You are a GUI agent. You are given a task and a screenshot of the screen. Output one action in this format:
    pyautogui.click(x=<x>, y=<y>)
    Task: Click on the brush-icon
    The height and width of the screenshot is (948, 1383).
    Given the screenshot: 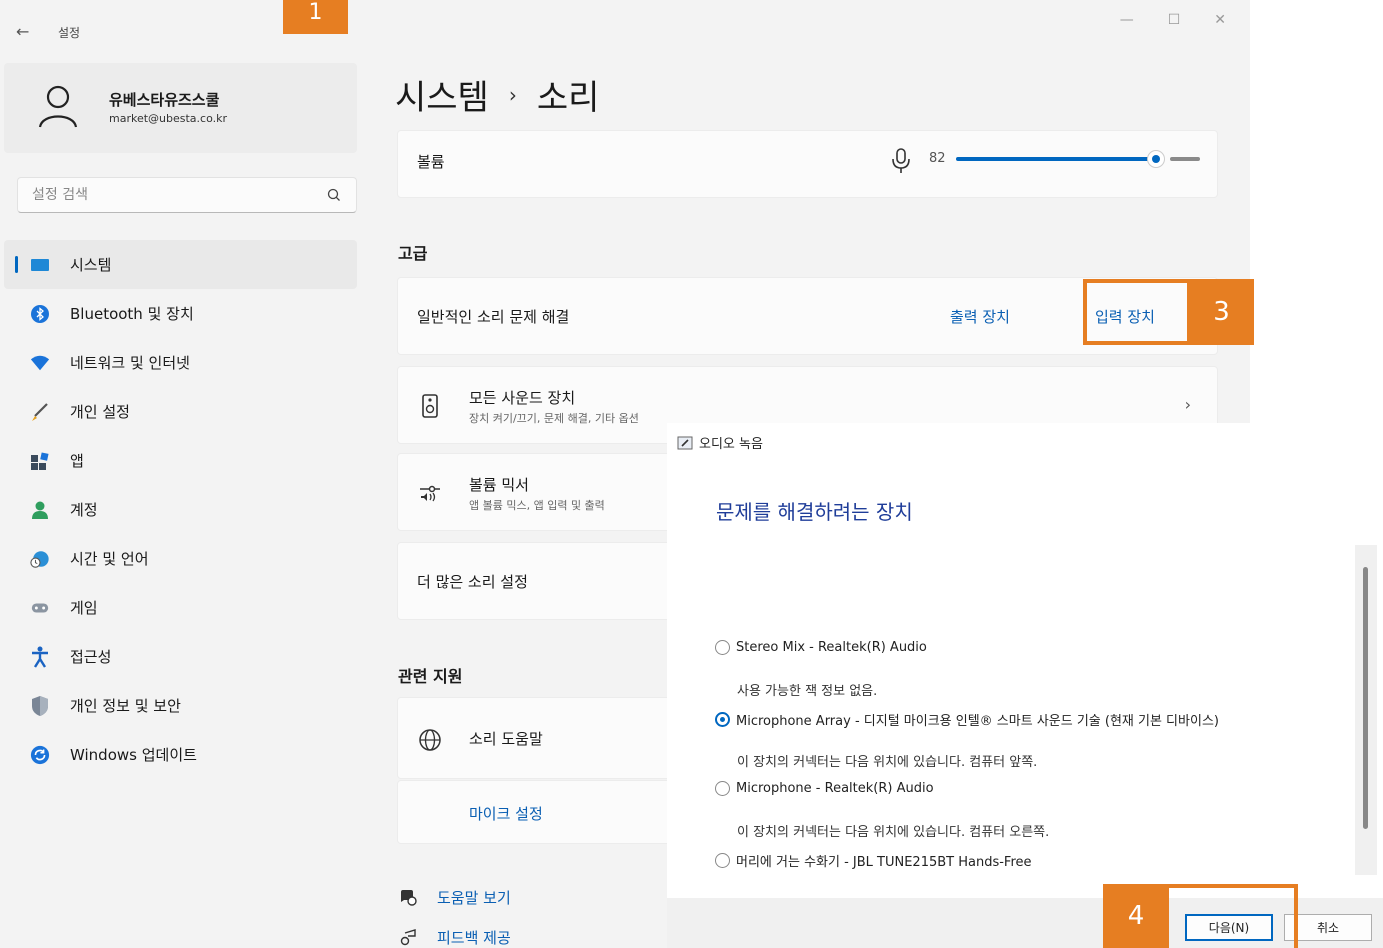 What is the action you would take?
    pyautogui.click(x=40, y=412)
    